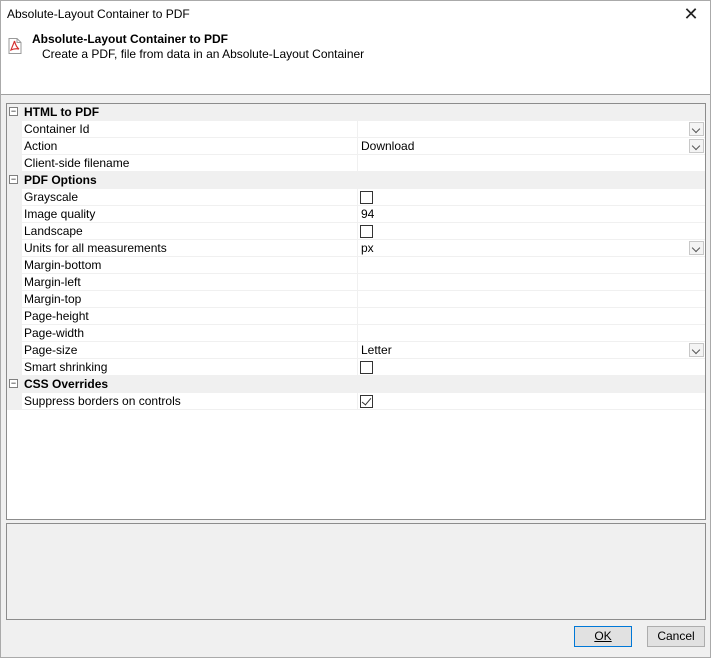  I want to click on ok-button: OK, so click(603, 636).